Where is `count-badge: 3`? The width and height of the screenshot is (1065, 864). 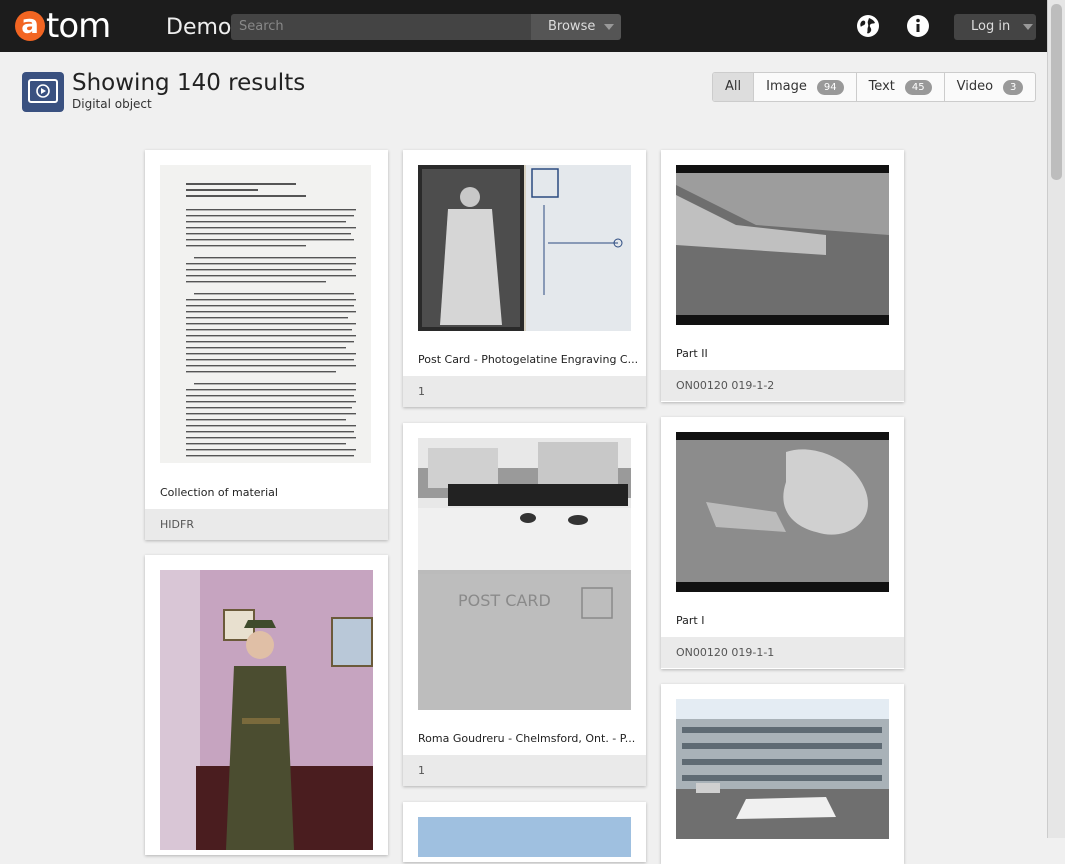
count-badge: 3 is located at coordinates (1013, 87).